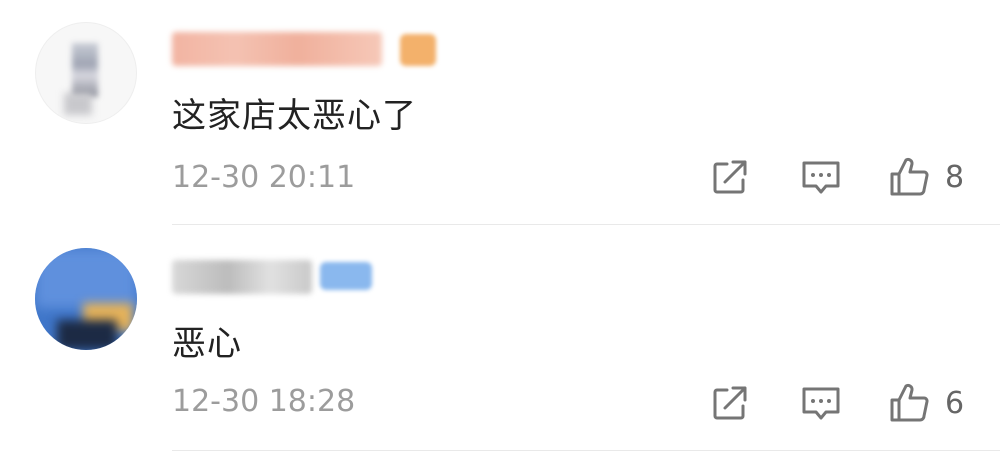  I want to click on comment-timestamp: 12-30 20:11, so click(264, 177).